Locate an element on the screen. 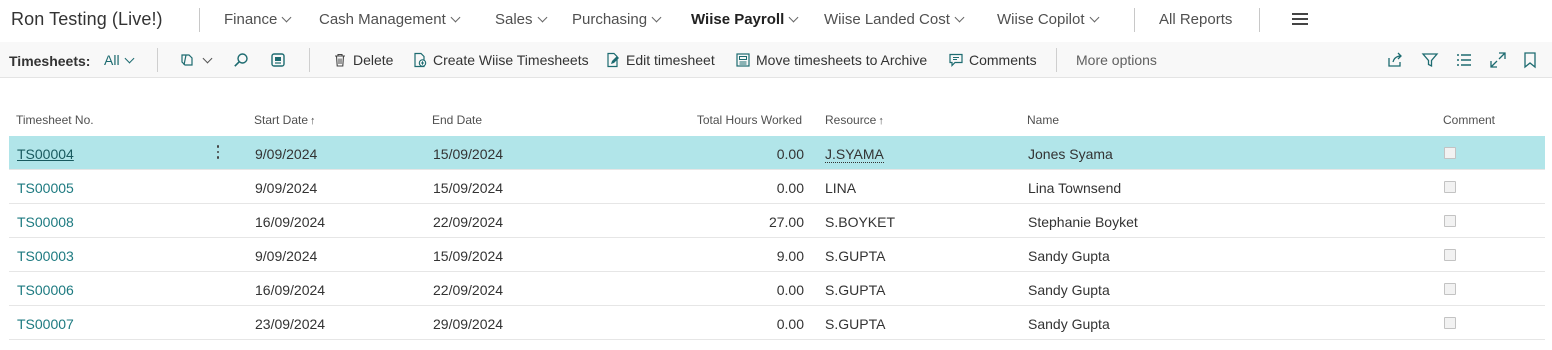  resource-cell: LINA is located at coordinates (840, 188).